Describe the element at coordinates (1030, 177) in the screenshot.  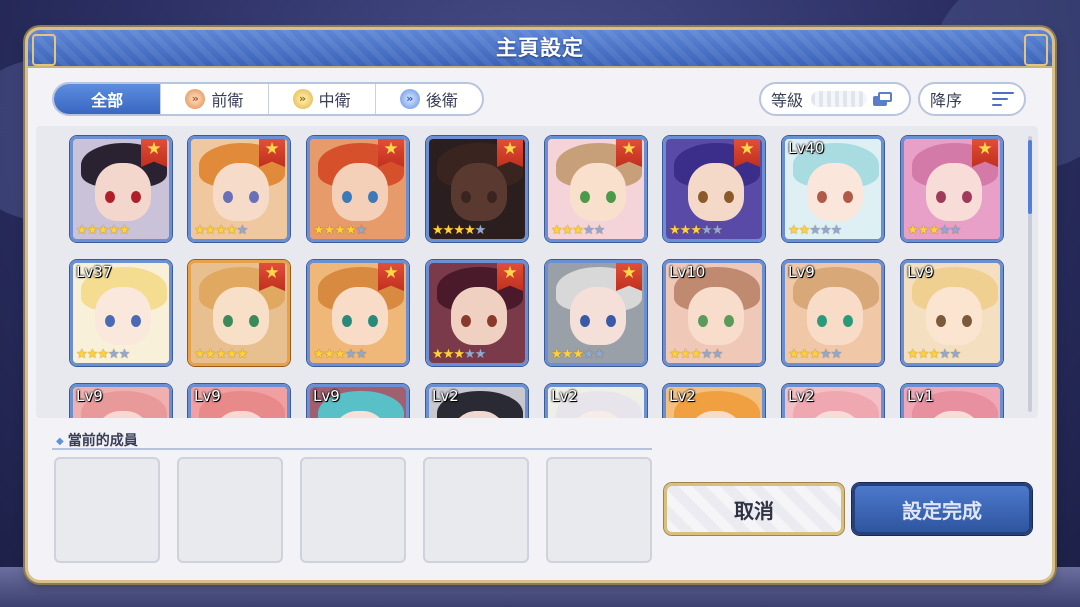
I see `scrollbar-thumb` at that location.